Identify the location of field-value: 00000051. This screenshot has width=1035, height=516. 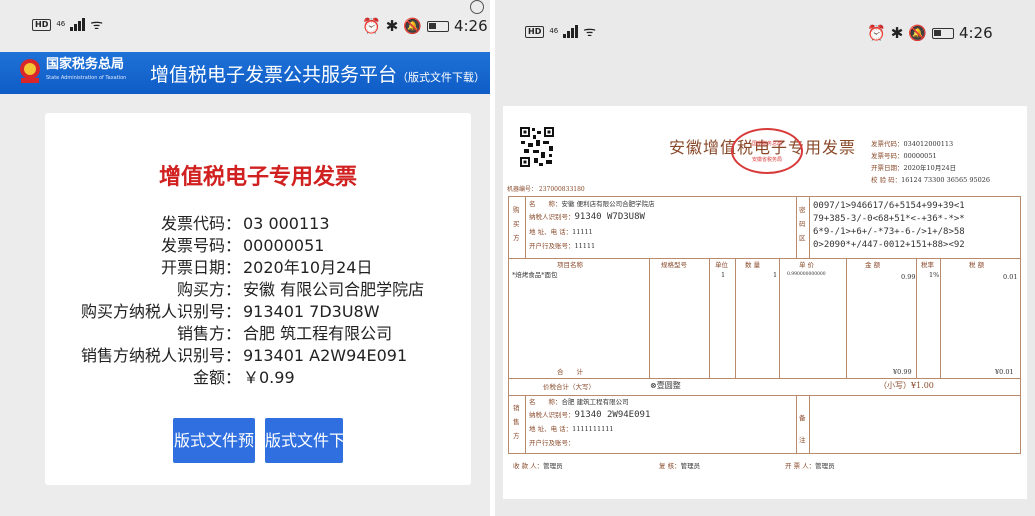
(284, 245).